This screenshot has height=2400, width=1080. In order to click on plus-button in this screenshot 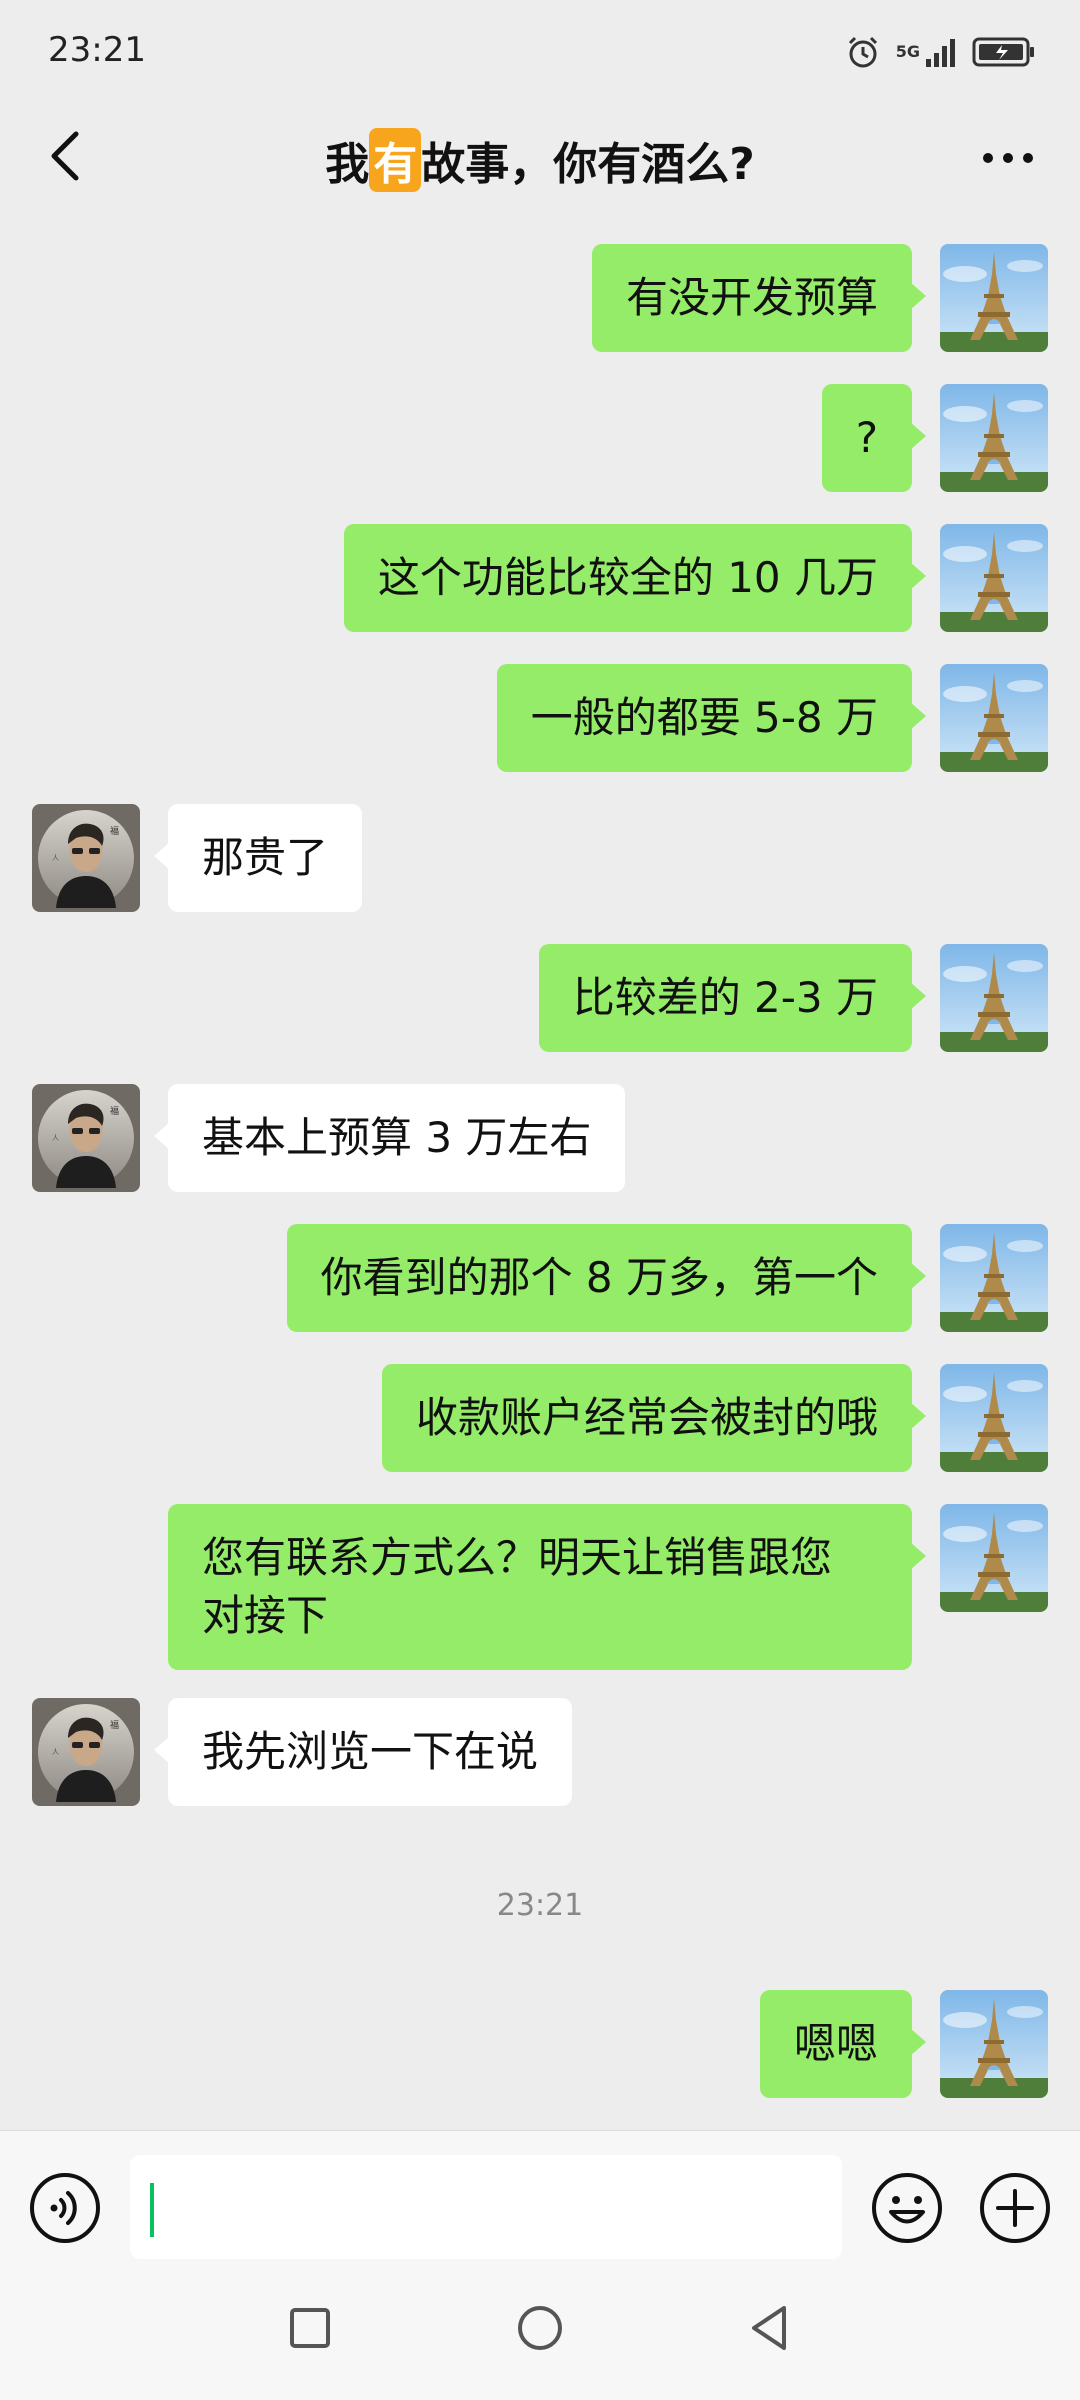, I will do `click(1015, 2210)`.